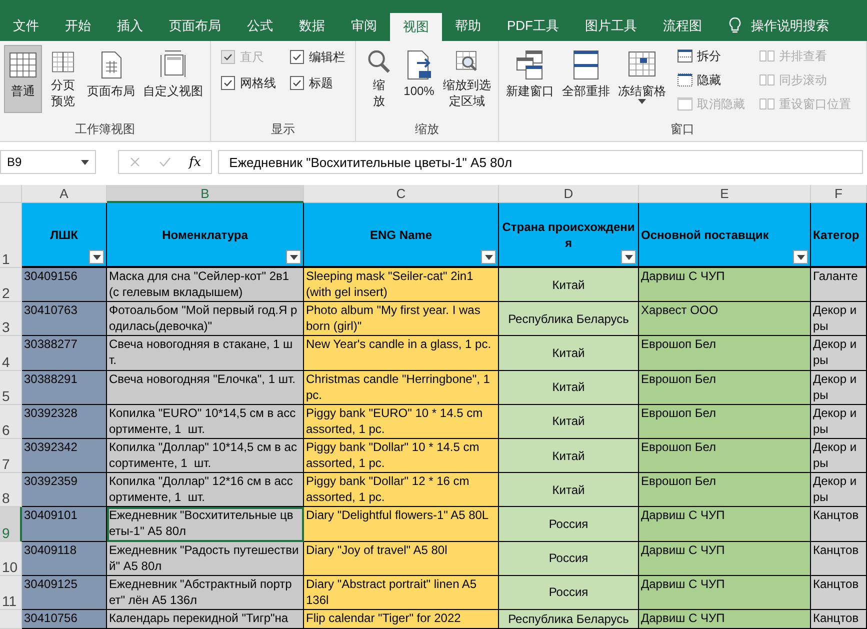 The height and width of the screenshot is (629, 867). I want to click on column-header: F, so click(839, 194).